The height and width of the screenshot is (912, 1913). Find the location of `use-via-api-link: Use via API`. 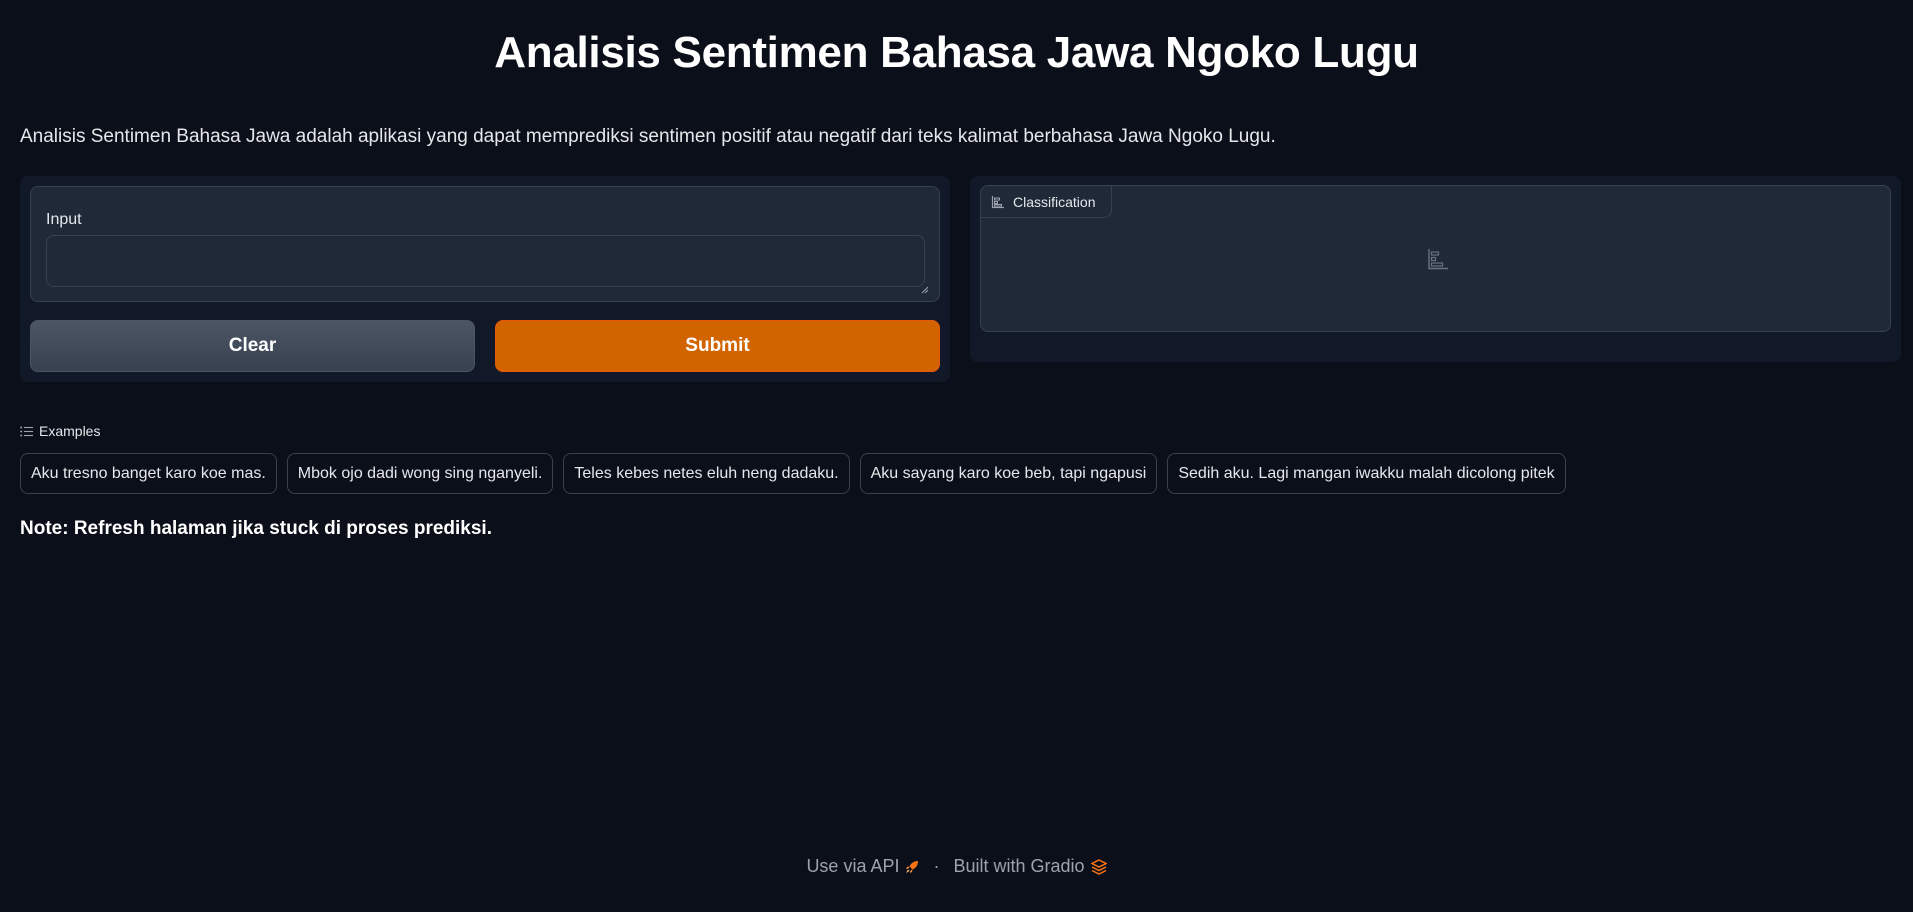

use-via-api-link: Use via API is located at coordinates (862, 866).